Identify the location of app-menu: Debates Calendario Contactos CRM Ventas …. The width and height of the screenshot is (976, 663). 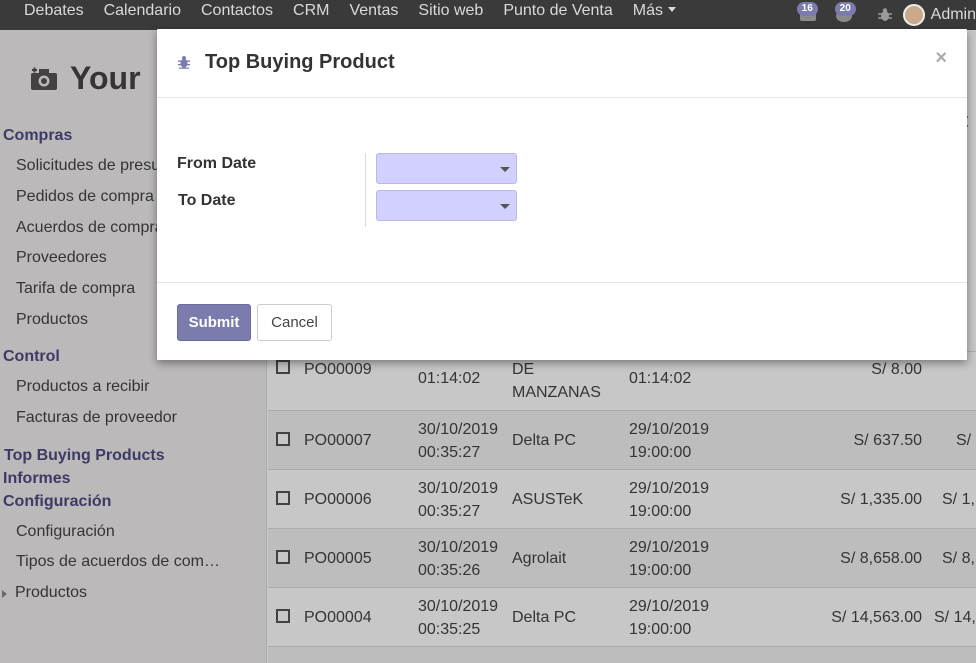
(343, 15).